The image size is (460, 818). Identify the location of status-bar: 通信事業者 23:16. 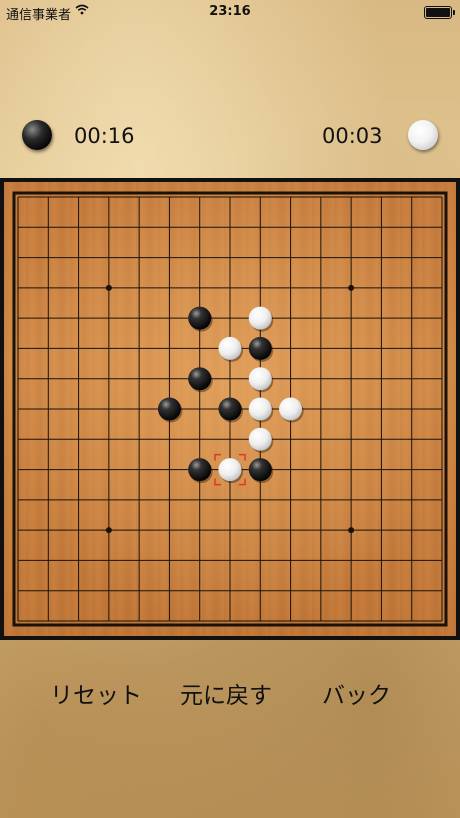
(230, 12).